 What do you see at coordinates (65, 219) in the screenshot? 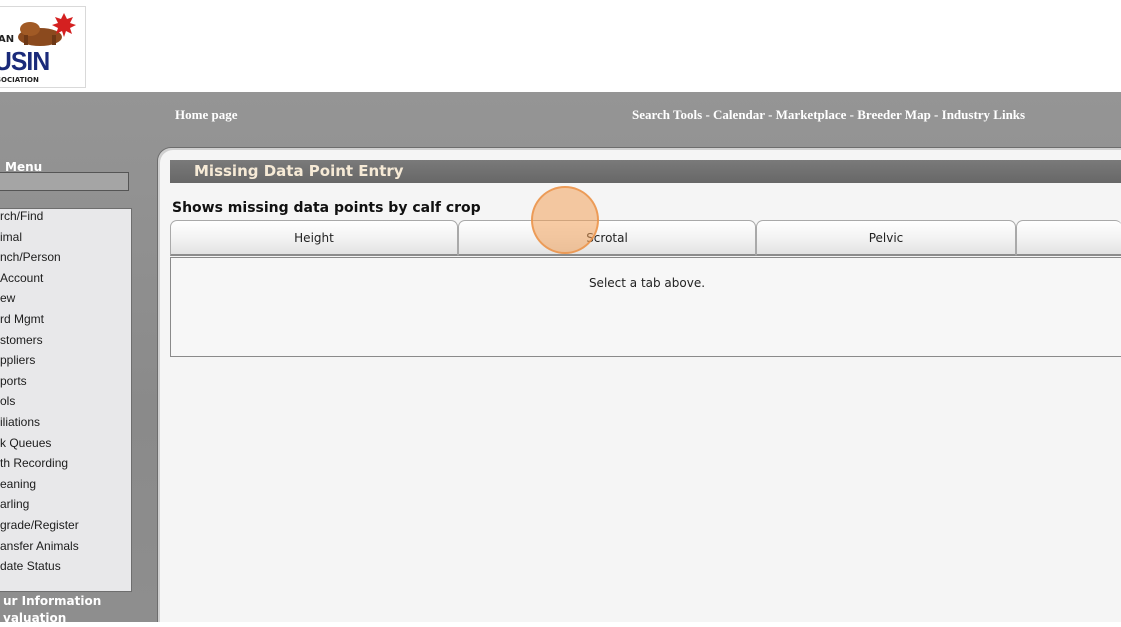
I see `sidebar-item-search-find: rch/Find` at bounding box center [65, 219].